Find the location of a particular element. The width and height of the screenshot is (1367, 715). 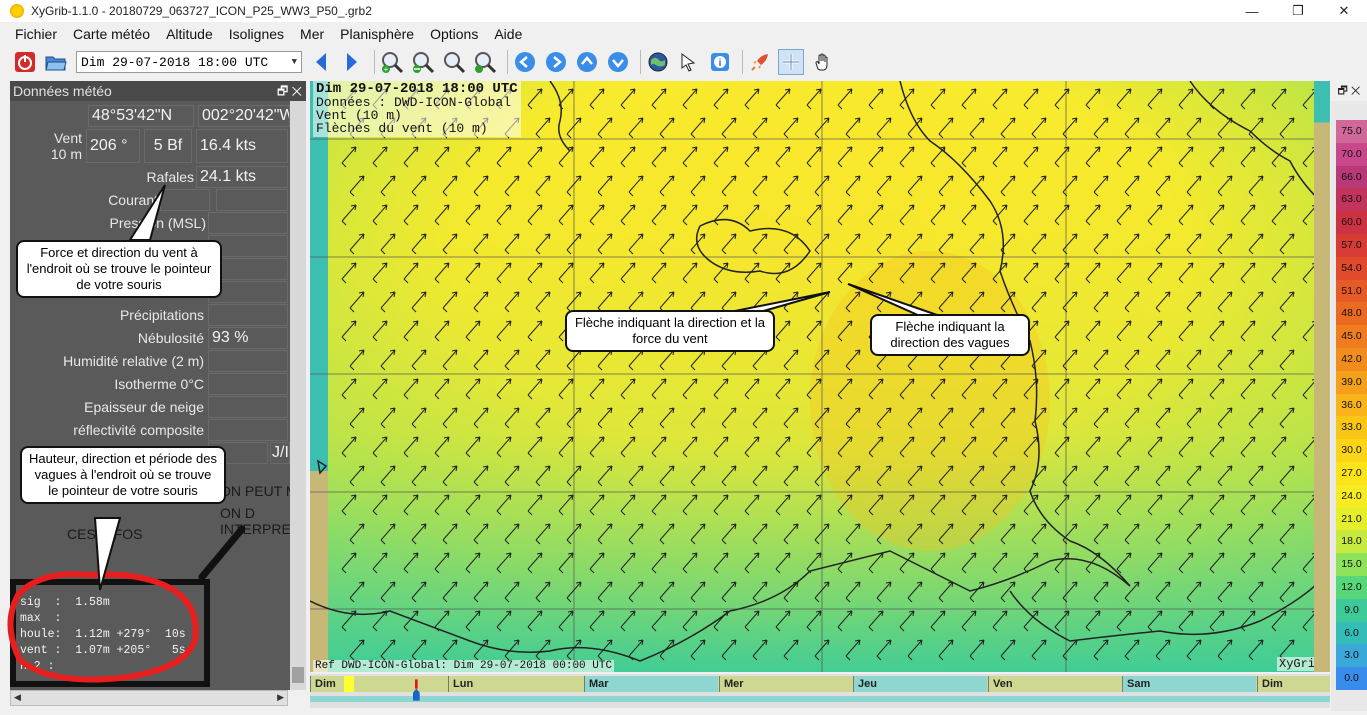

timeline-day: Dim is located at coordinates (378, 684).